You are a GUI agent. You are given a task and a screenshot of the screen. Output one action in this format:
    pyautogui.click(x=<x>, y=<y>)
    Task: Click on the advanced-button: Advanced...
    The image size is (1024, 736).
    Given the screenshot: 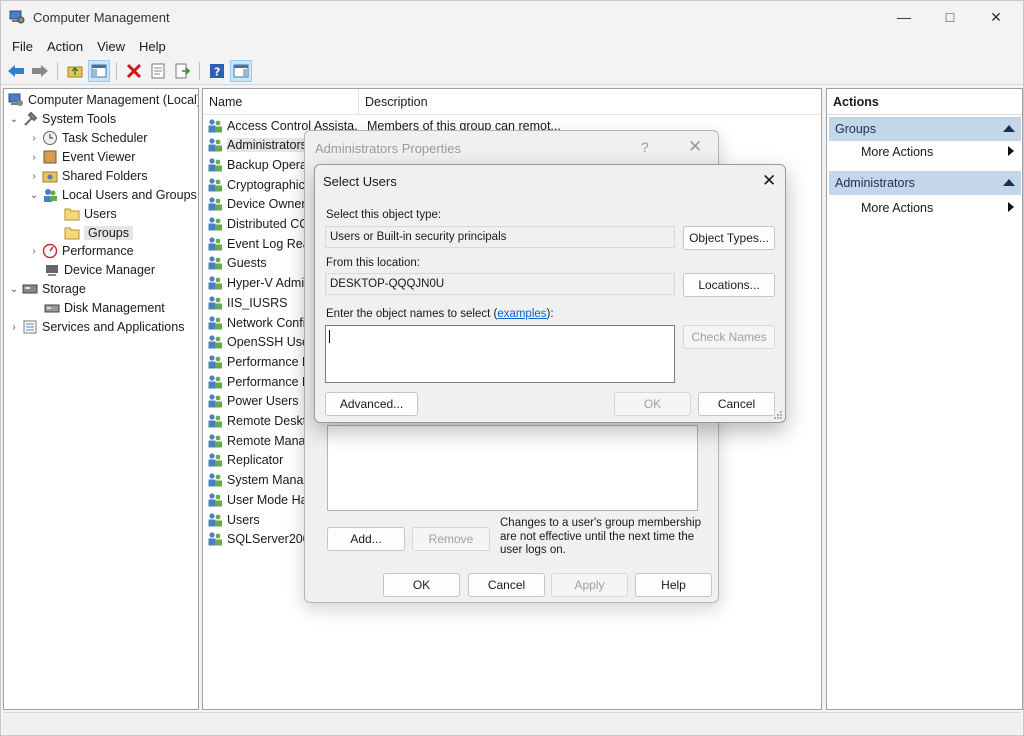 What is the action you would take?
    pyautogui.click(x=371, y=404)
    